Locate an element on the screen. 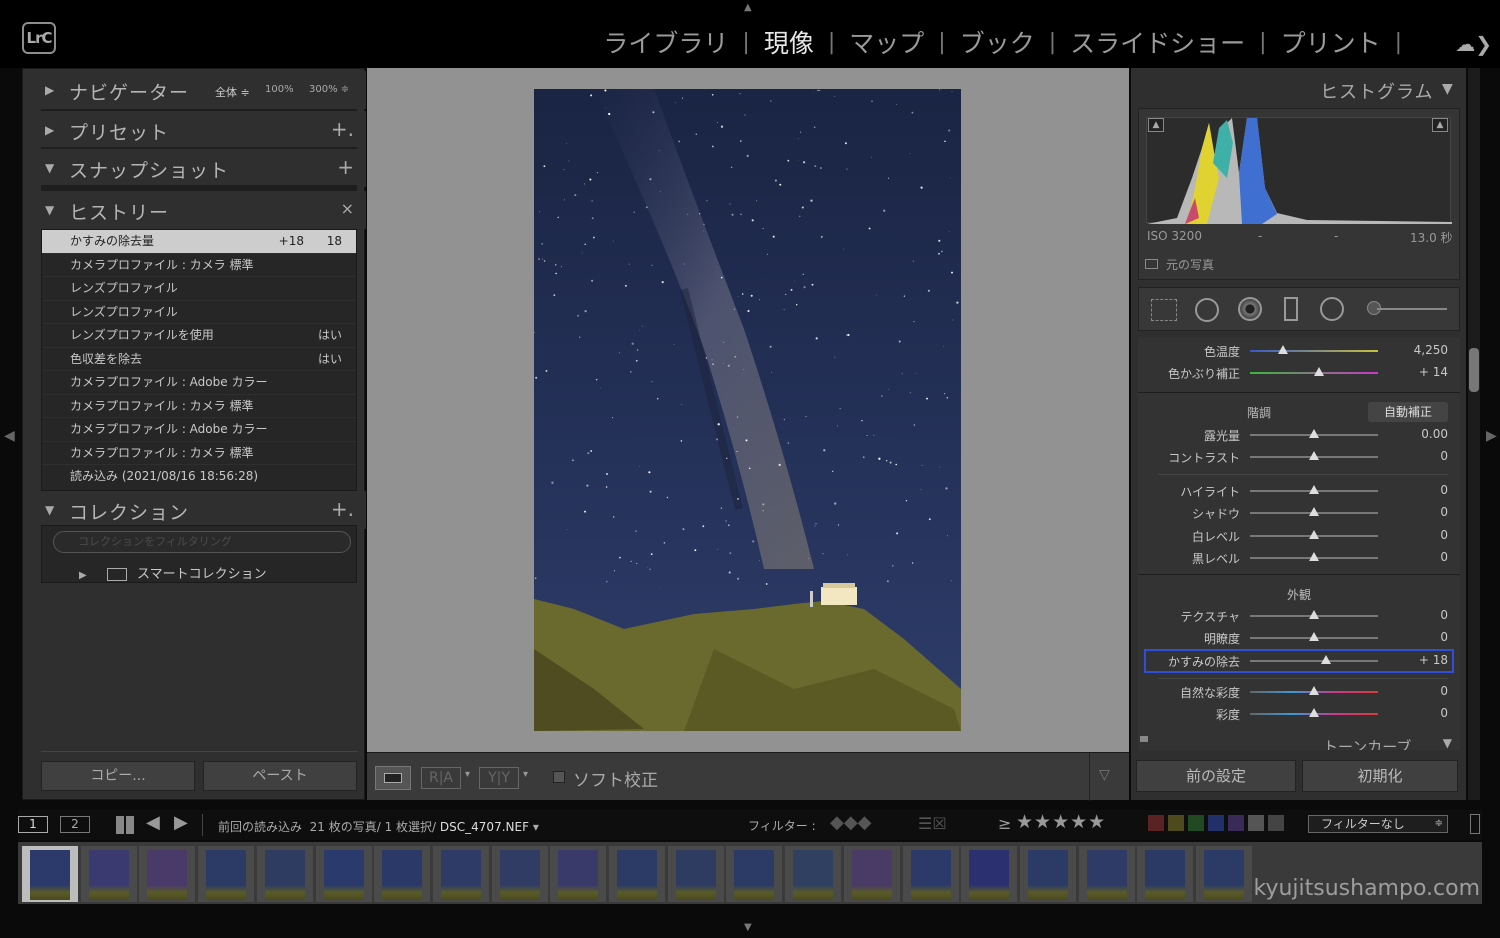 This screenshot has width=1500, height=938. collection-search-input: コレクションをフィルタリング is located at coordinates (202, 542).